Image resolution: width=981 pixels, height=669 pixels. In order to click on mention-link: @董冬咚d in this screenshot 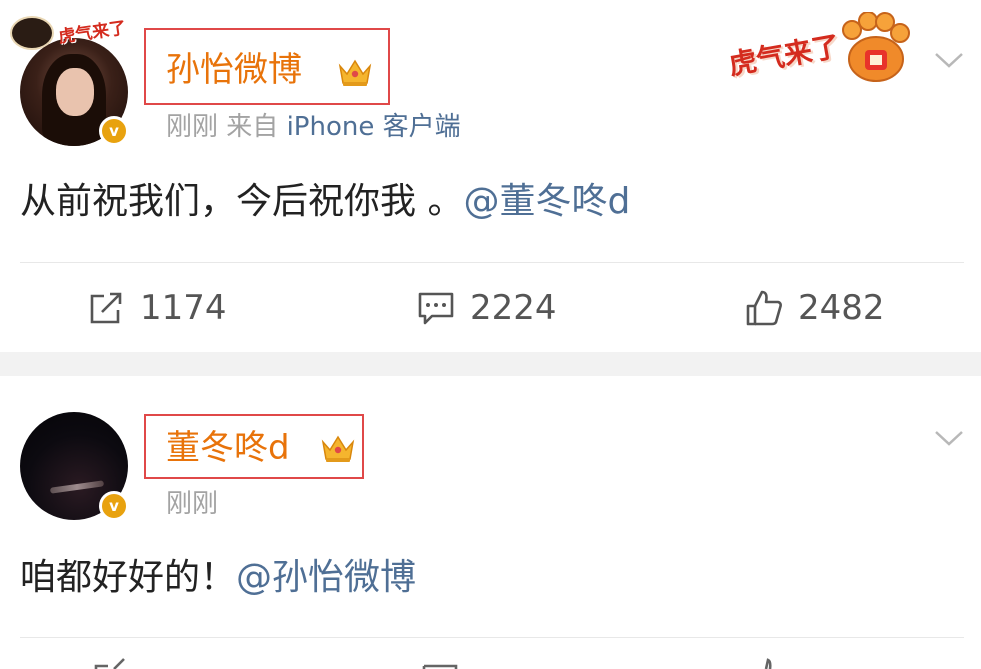, I will do `click(546, 201)`.